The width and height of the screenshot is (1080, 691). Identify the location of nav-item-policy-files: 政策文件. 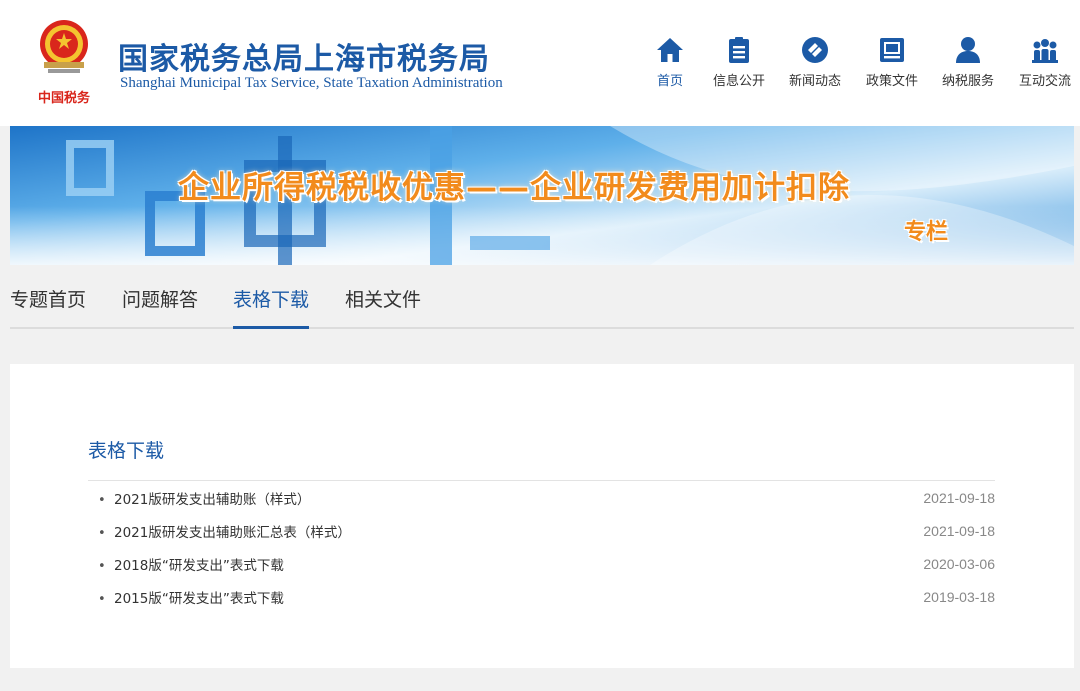
(892, 62).